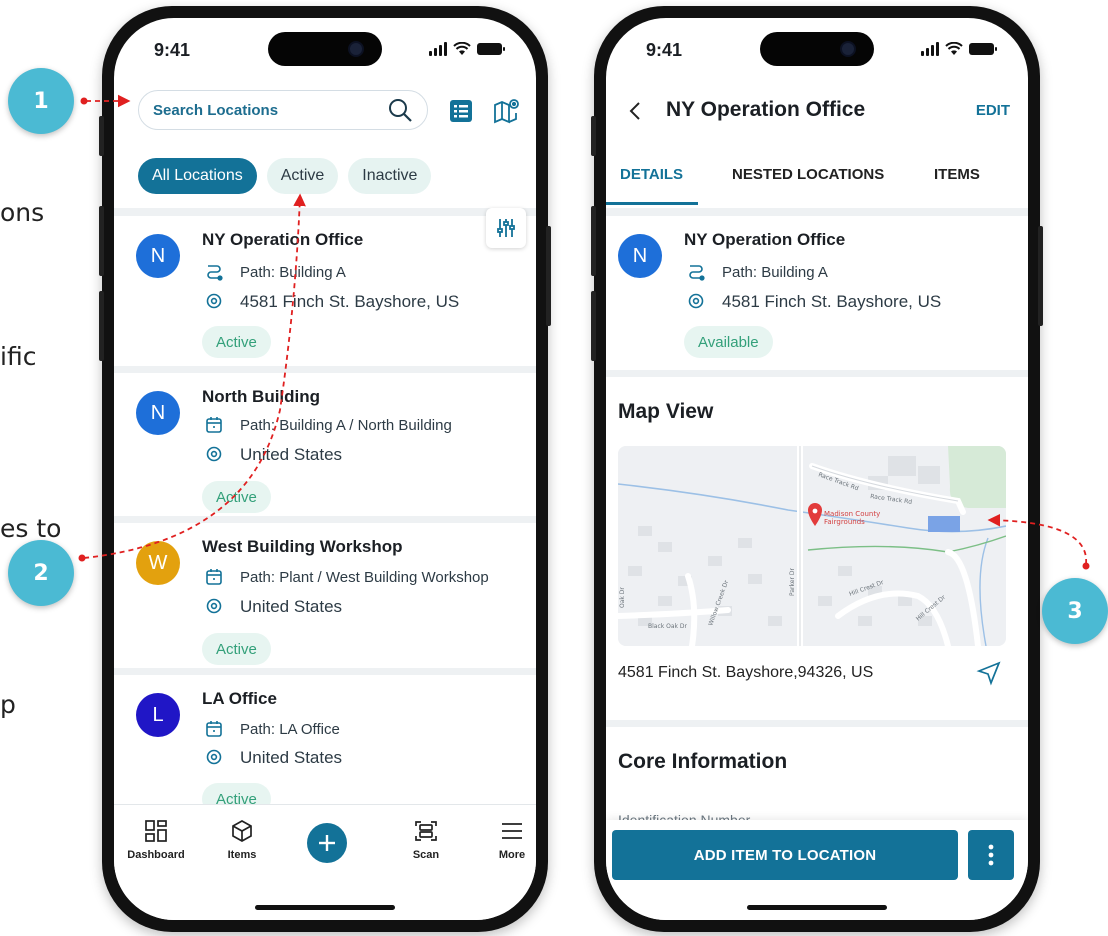 This screenshot has width=1108, height=936. Describe the element at coordinates (22, 212) in the screenshot. I see `side-text-1: ons` at that location.